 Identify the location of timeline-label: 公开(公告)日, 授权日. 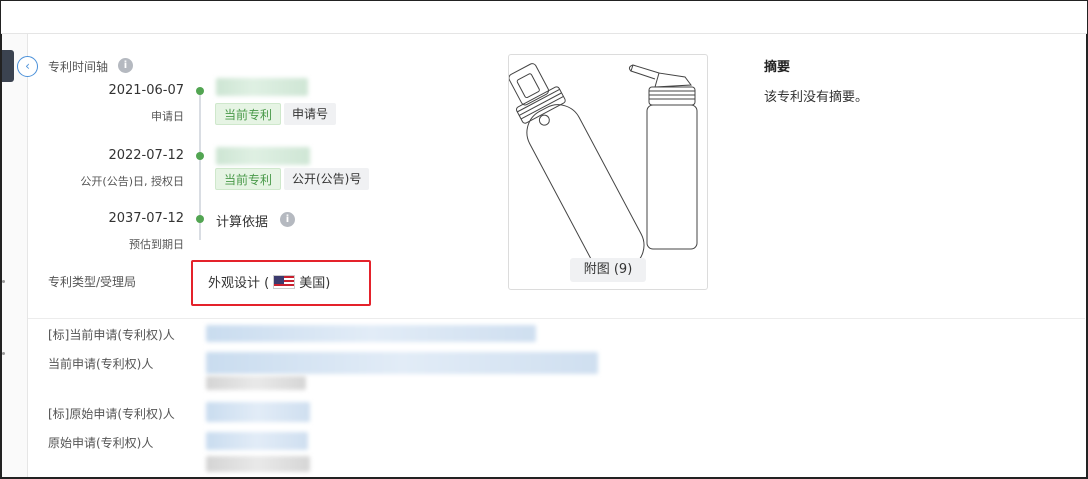
(132, 181).